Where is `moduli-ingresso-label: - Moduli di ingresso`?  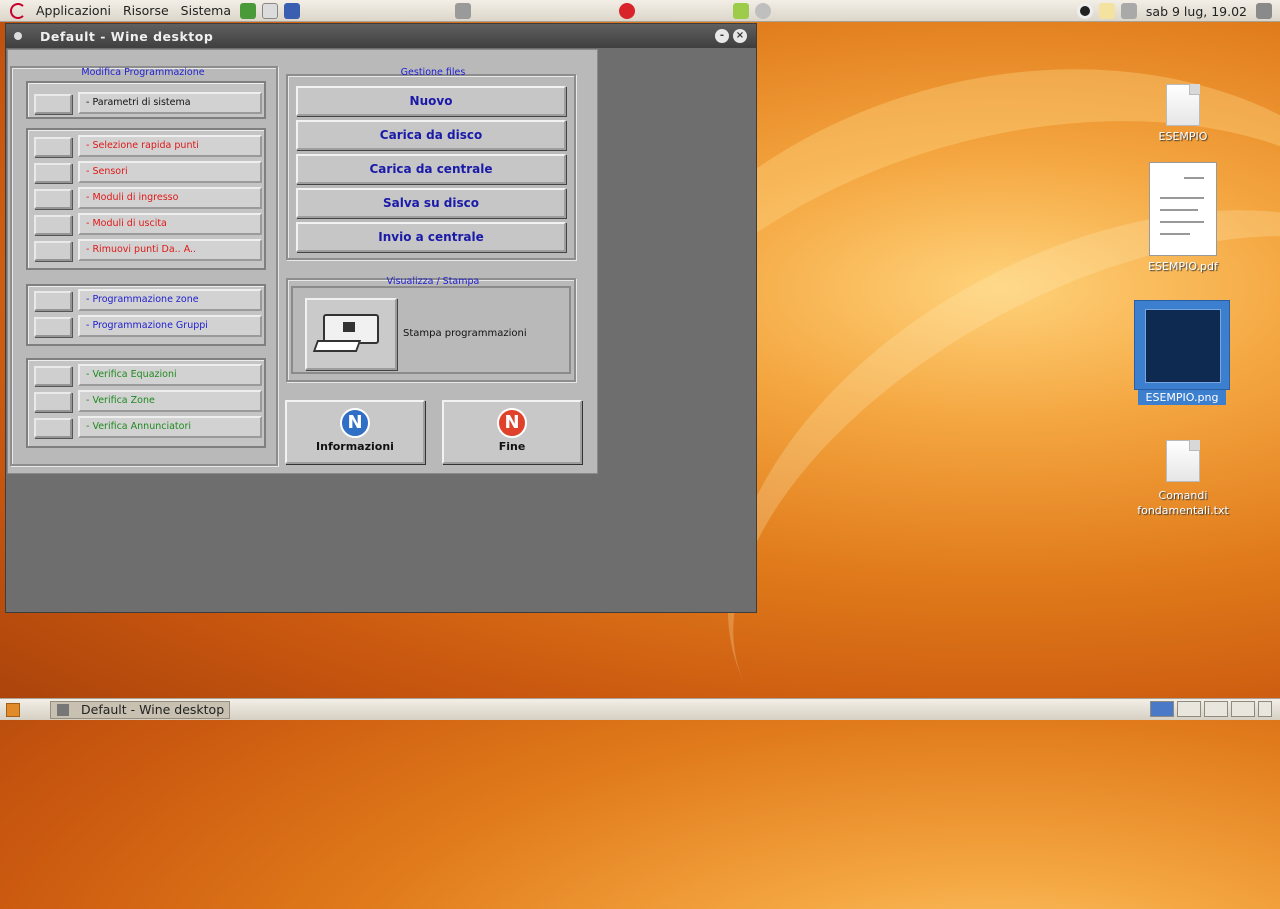 moduli-ingresso-label: - Moduli di ingresso is located at coordinates (170, 198).